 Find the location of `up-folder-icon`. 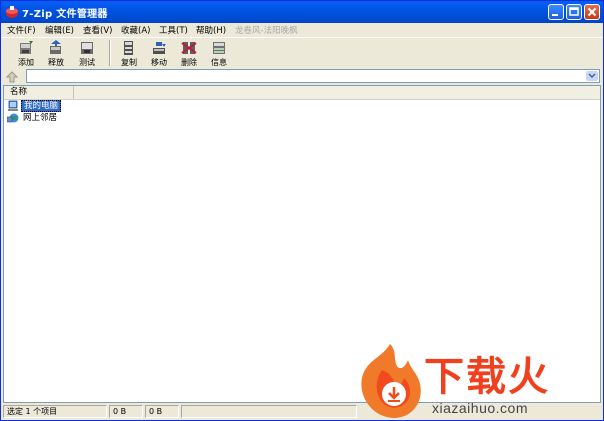

up-folder-icon is located at coordinates (12, 77).